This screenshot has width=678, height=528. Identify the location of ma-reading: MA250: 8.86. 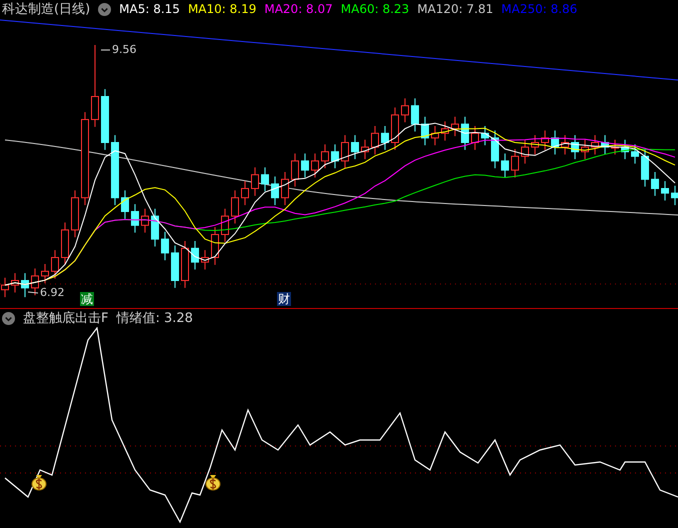
(539, 9).